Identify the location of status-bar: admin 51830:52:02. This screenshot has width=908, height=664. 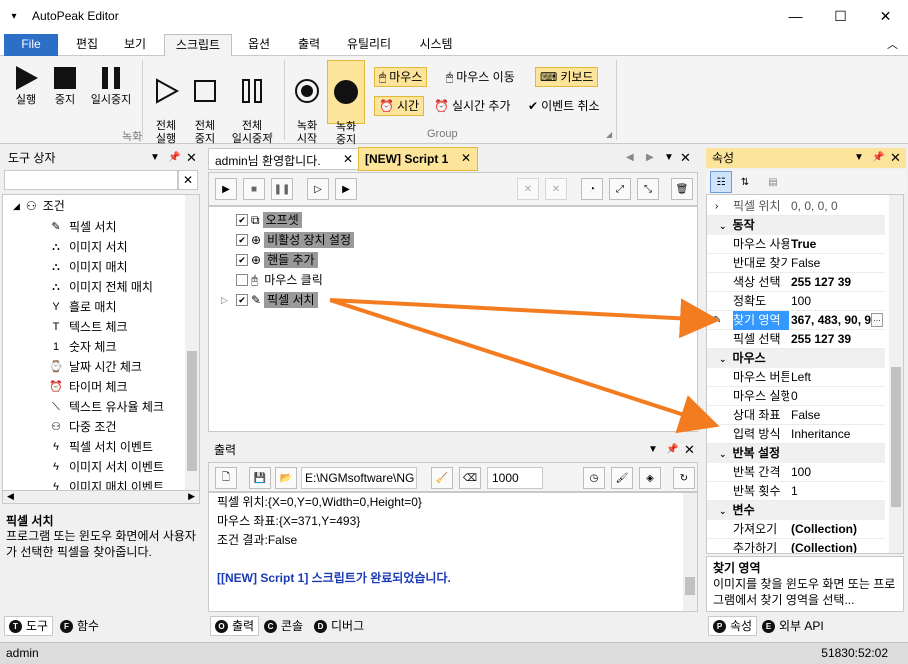
(454, 653).